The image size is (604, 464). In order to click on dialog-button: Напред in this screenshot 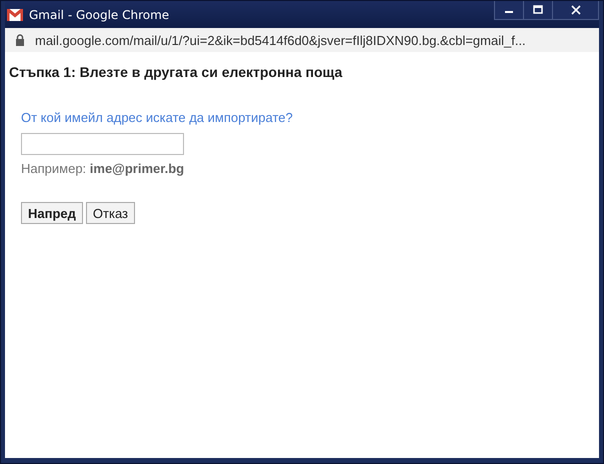, I will do `click(52, 213)`.